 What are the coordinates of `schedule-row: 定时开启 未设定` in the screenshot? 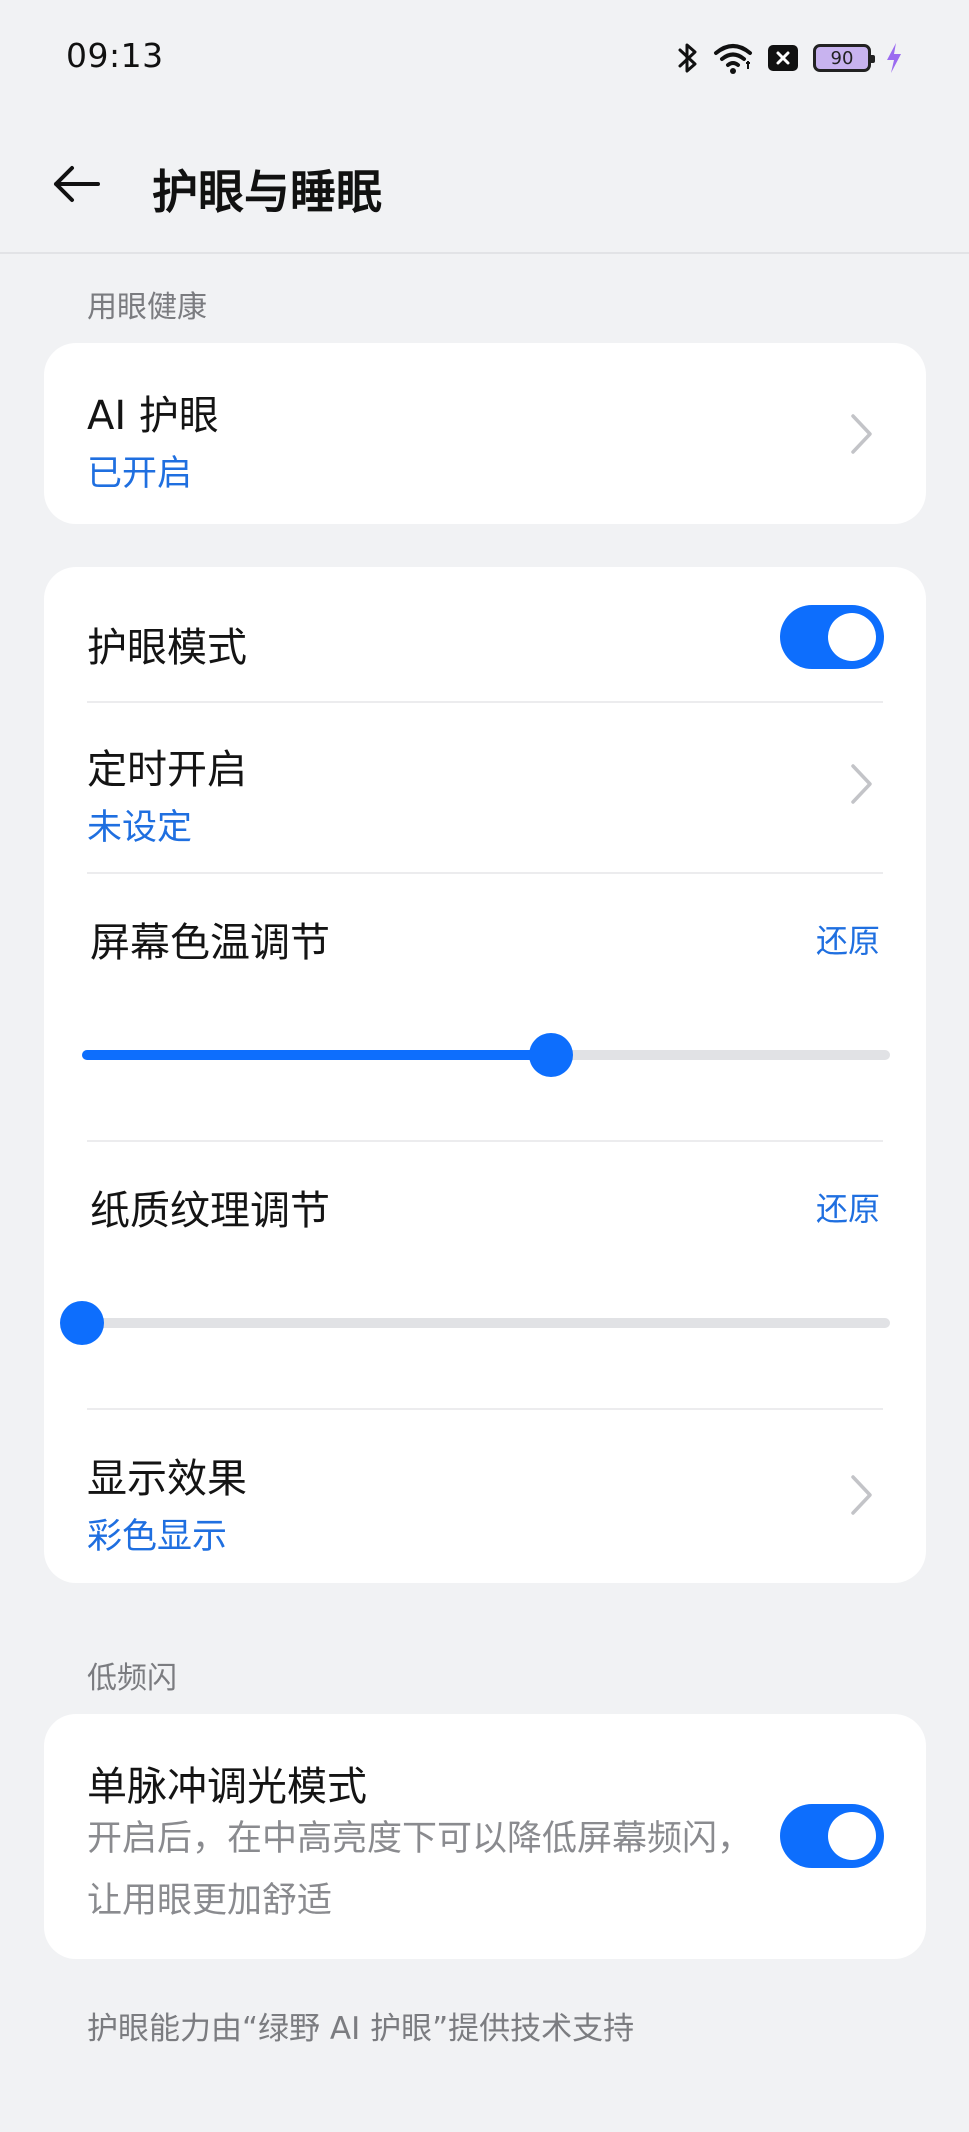 It's located at (485, 787).